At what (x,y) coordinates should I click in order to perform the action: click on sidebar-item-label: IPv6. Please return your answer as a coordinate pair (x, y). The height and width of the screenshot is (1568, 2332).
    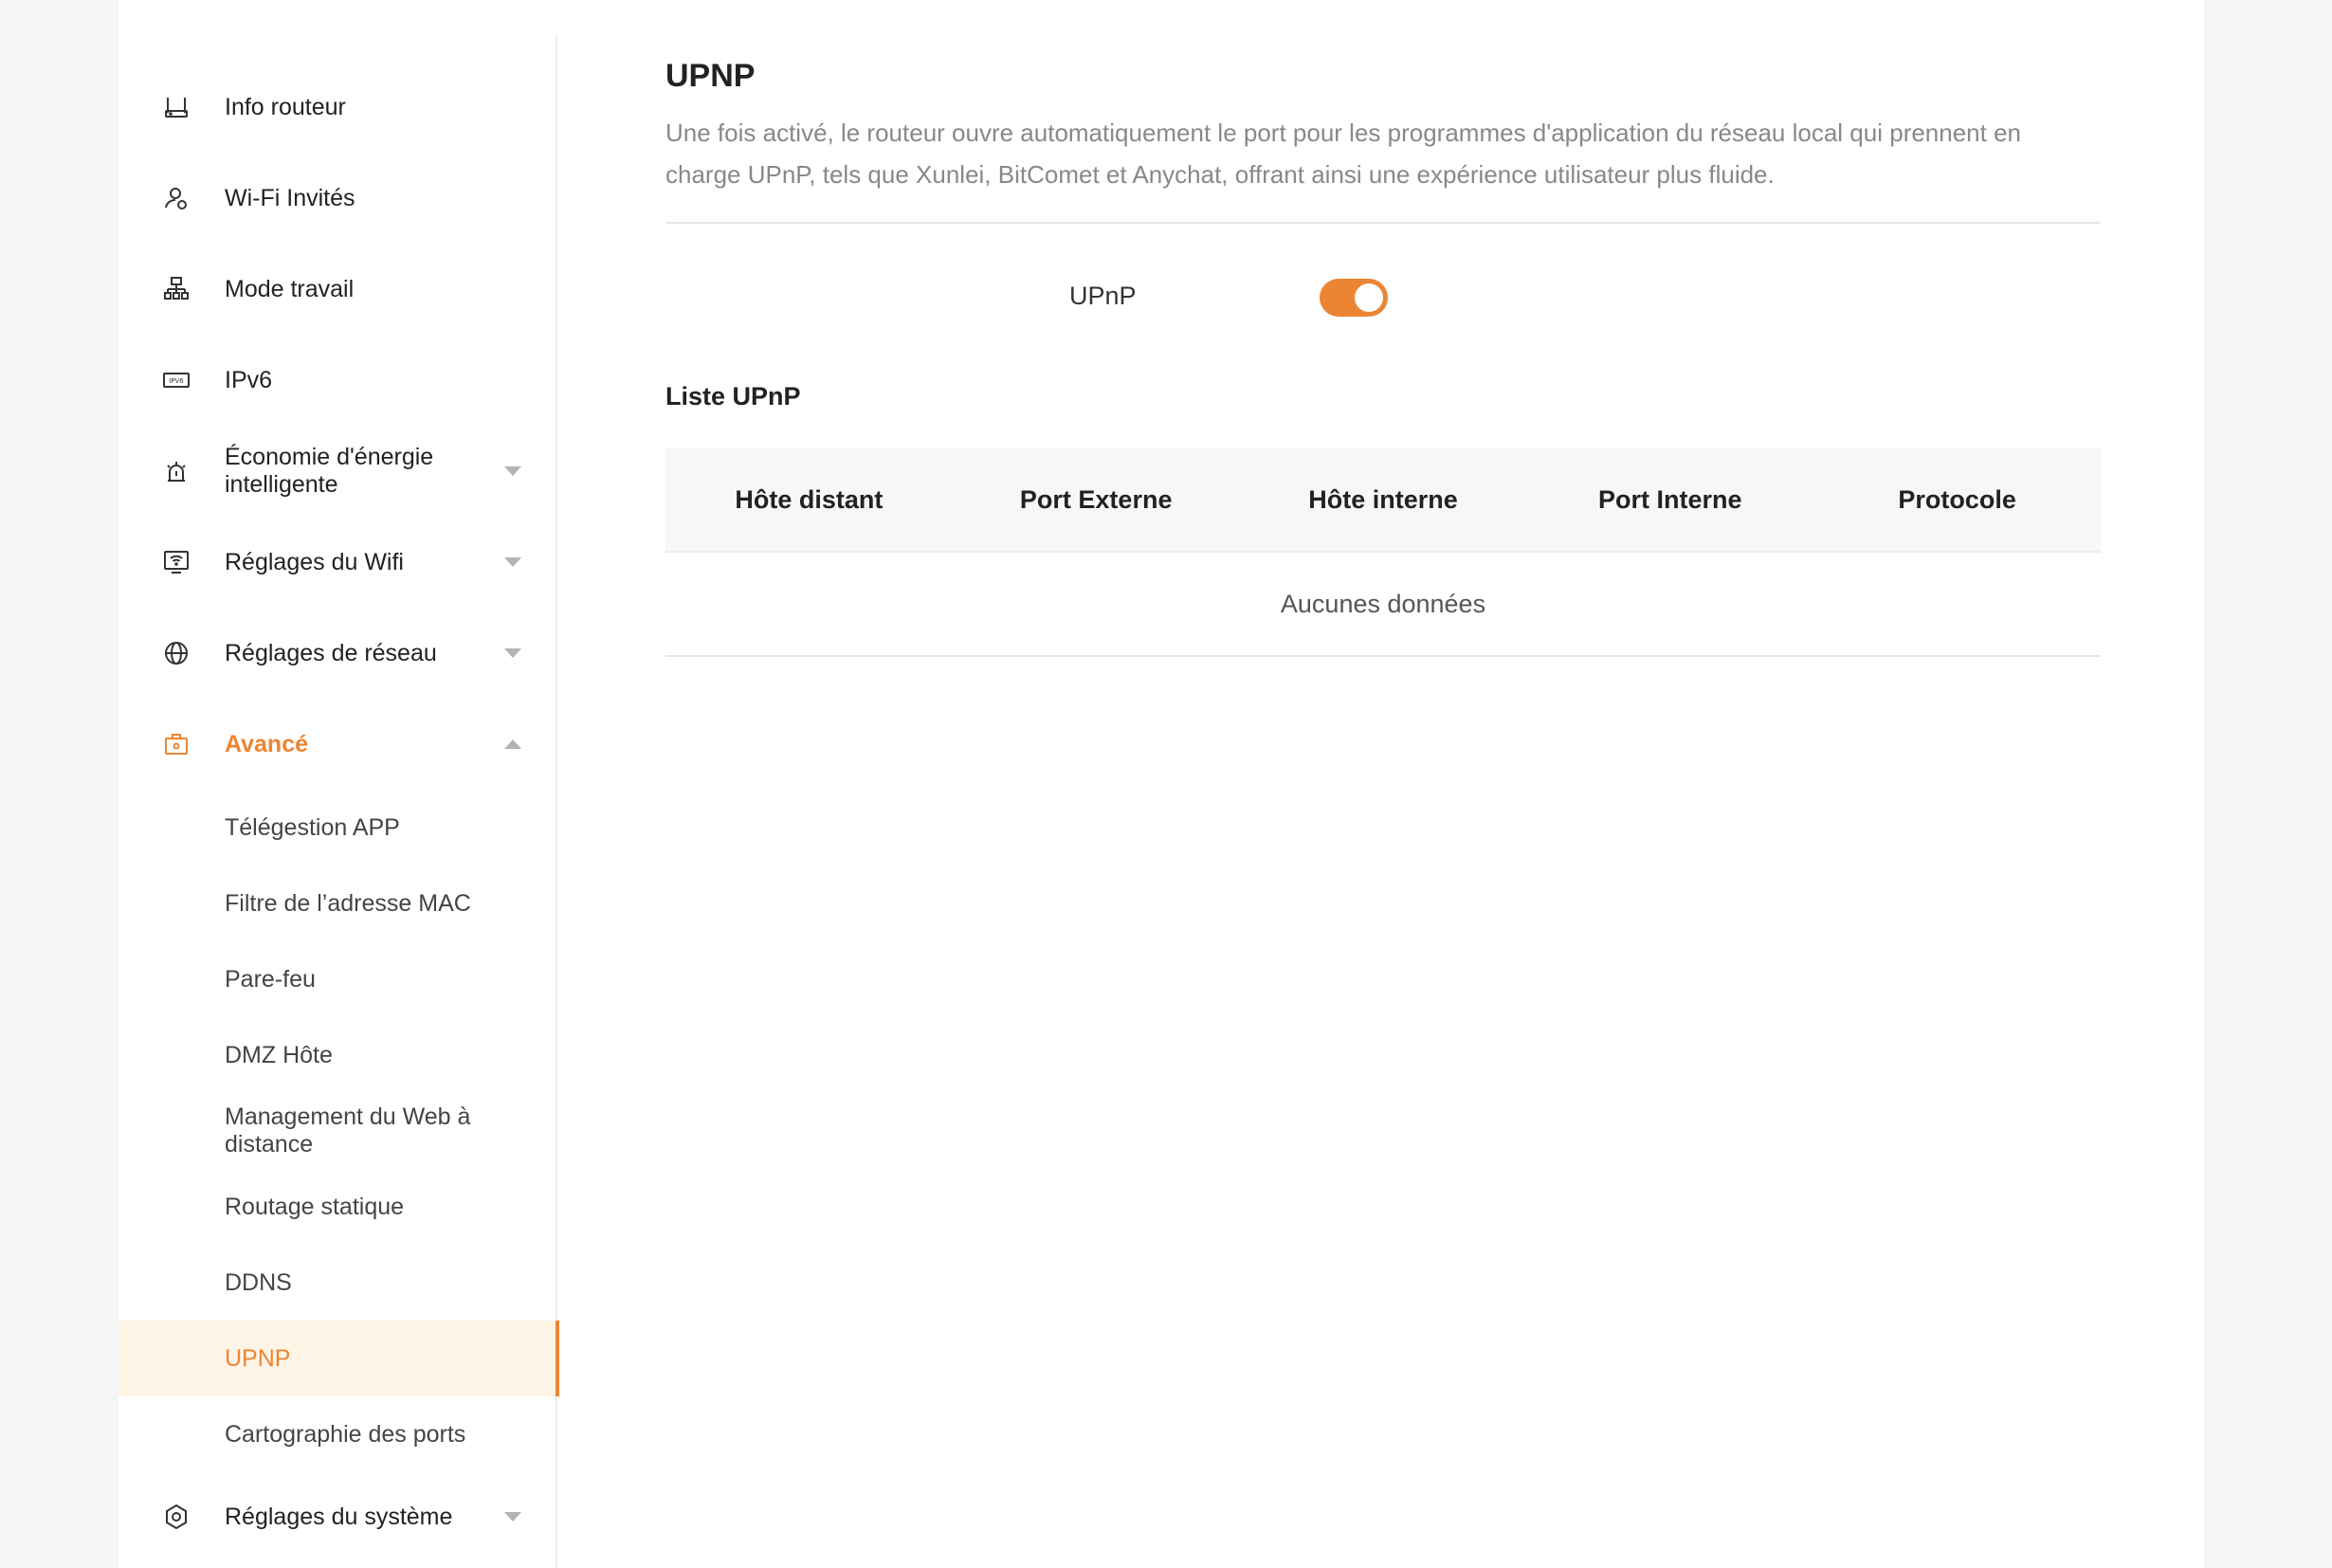
    Looking at the image, I should click on (249, 379).